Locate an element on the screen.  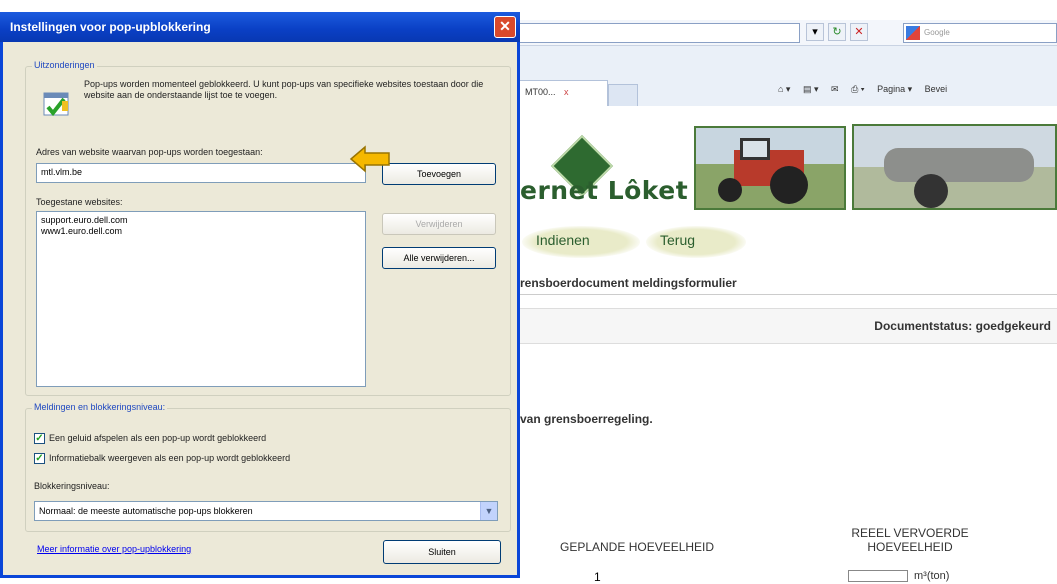
unit-label: m³(ton) is located at coordinates (932, 576).